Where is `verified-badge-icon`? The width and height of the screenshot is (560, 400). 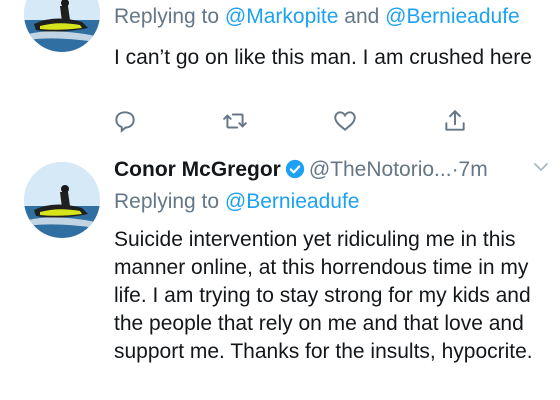
verified-badge-icon is located at coordinates (295, 169).